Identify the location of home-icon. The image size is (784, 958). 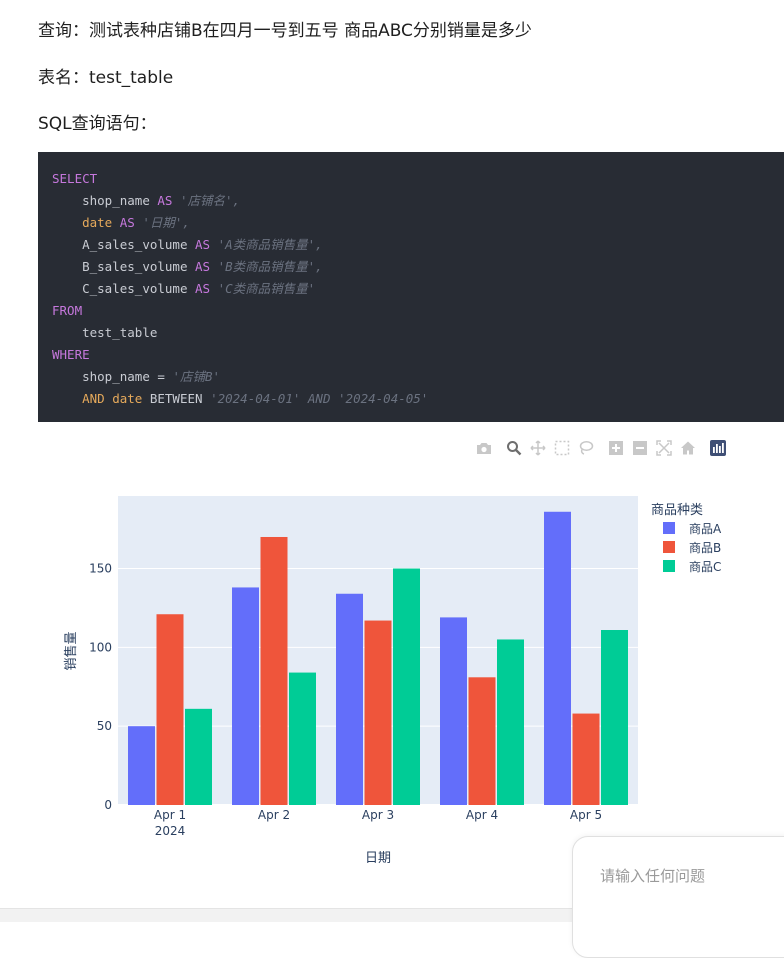
(688, 448).